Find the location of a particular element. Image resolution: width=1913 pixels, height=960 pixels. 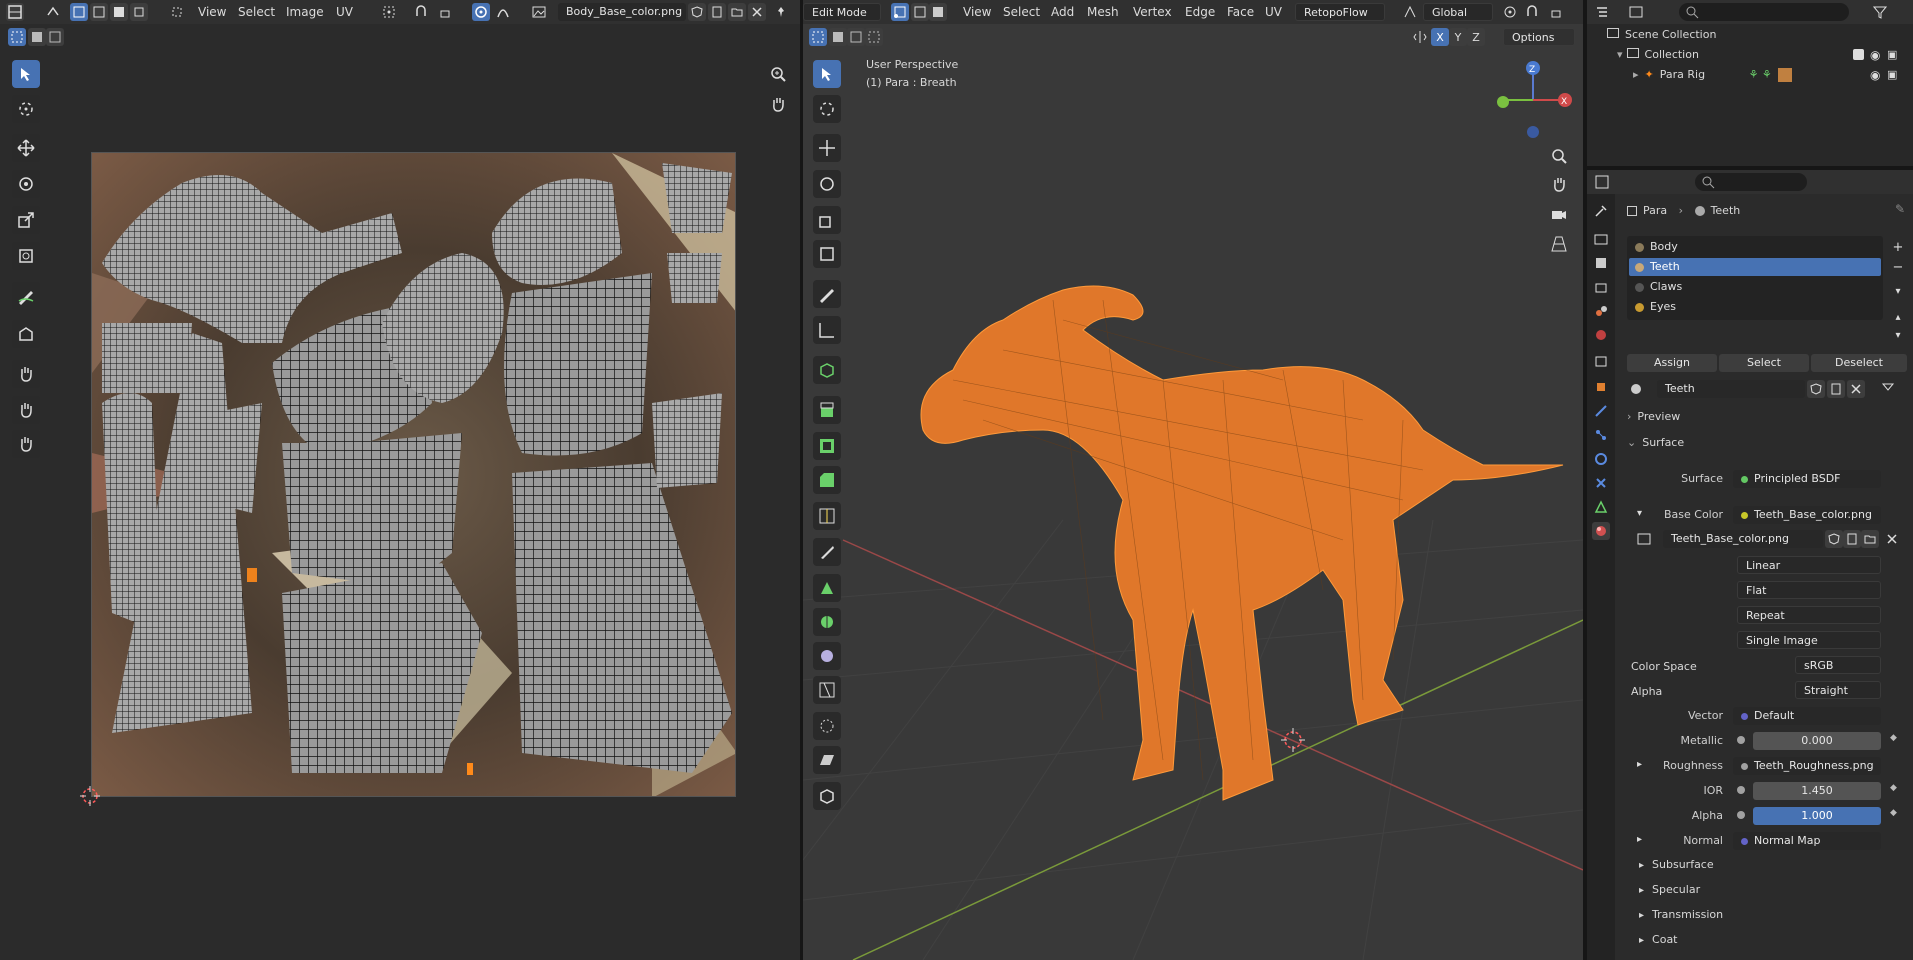

uv-2d-cursor-icon is located at coordinates (90, 796).